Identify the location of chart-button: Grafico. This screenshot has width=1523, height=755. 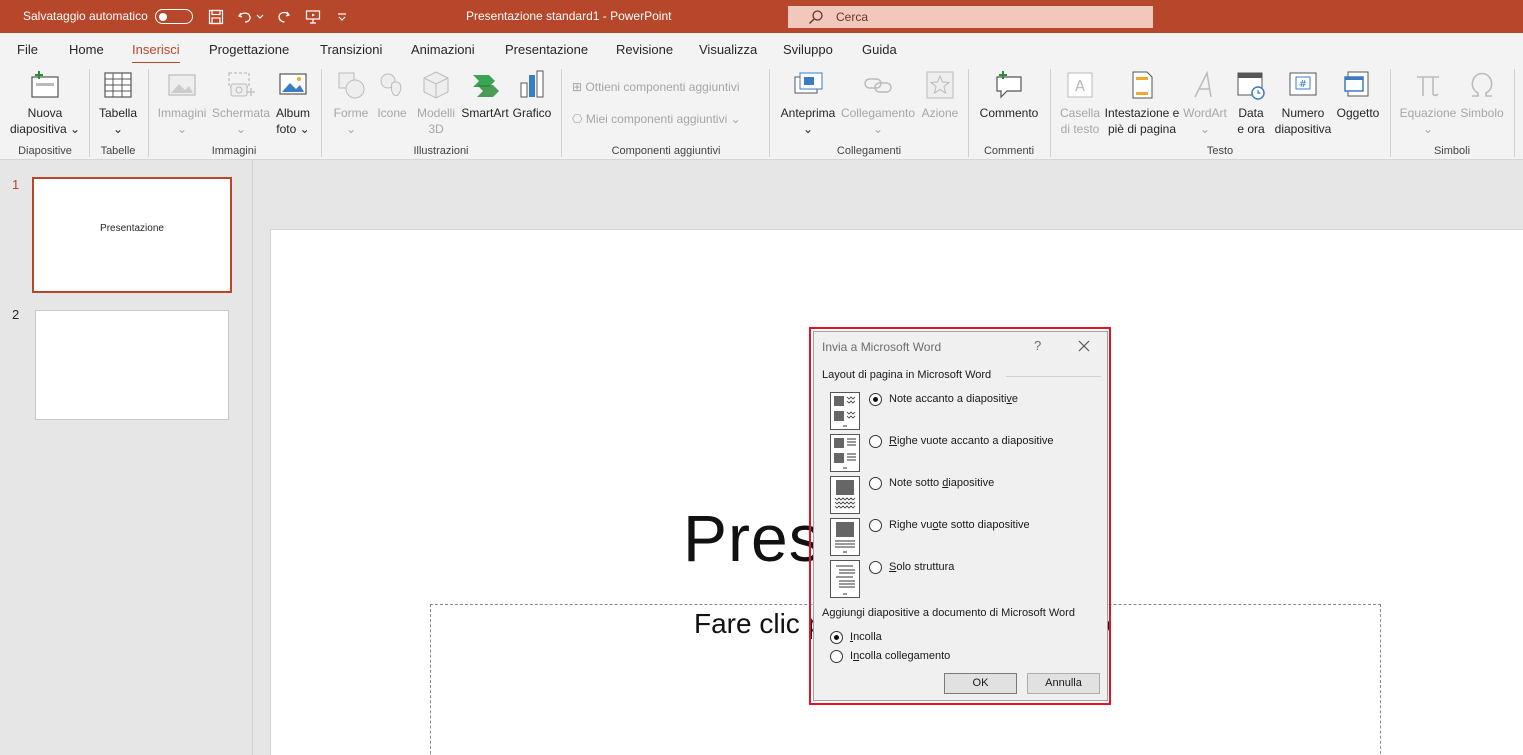
(532, 95).